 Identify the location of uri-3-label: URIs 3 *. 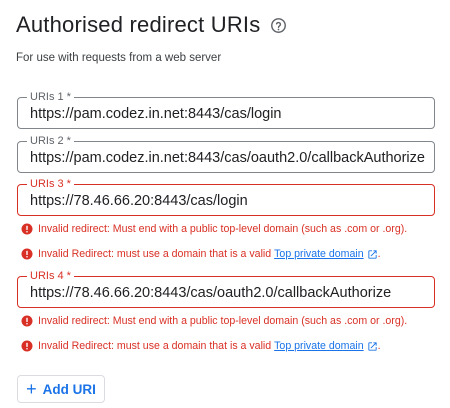
(50, 184).